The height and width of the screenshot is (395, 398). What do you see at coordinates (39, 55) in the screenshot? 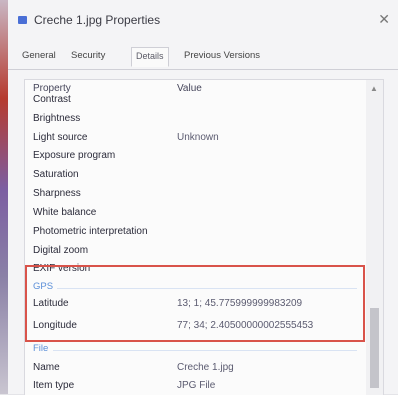
I see `tab-general: General` at bounding box center [39, 55].